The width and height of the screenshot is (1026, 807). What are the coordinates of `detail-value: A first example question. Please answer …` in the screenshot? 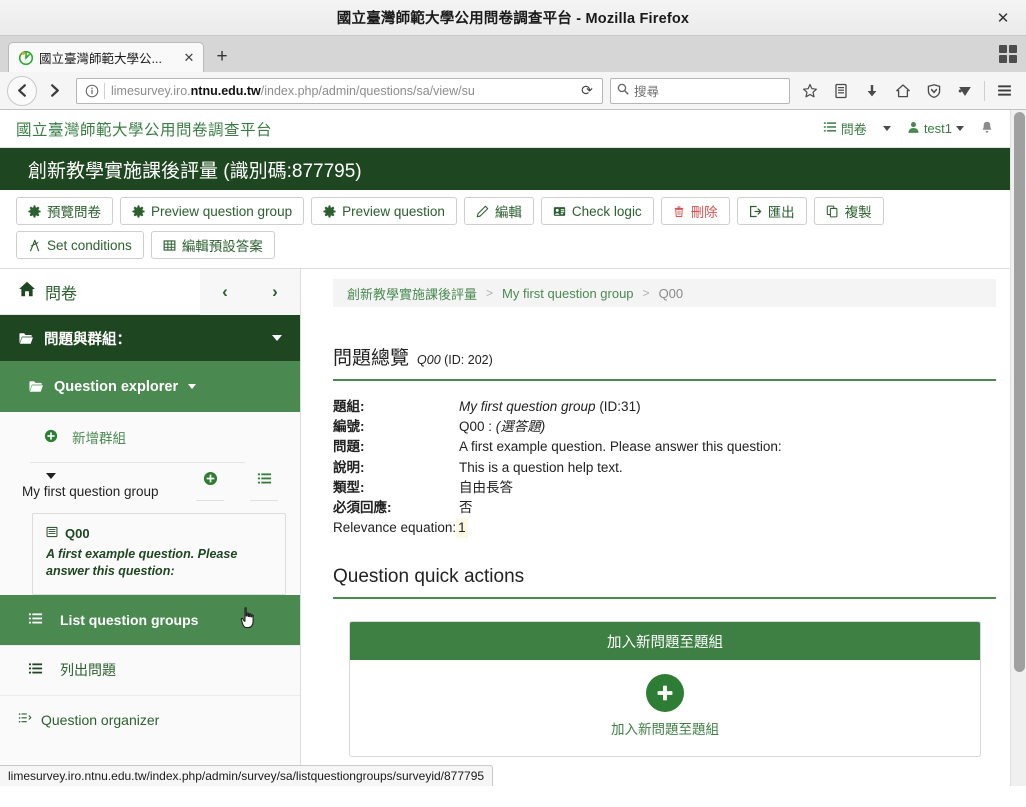 It's located at (620, 447).